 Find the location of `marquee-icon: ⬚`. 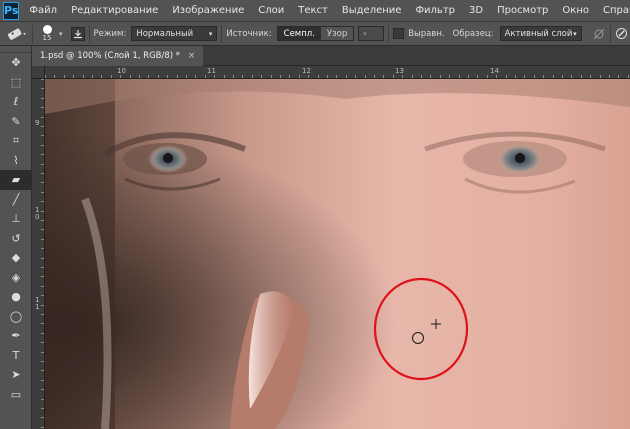

marquee-icon: ⬚ is located at coordinates (16, 83).